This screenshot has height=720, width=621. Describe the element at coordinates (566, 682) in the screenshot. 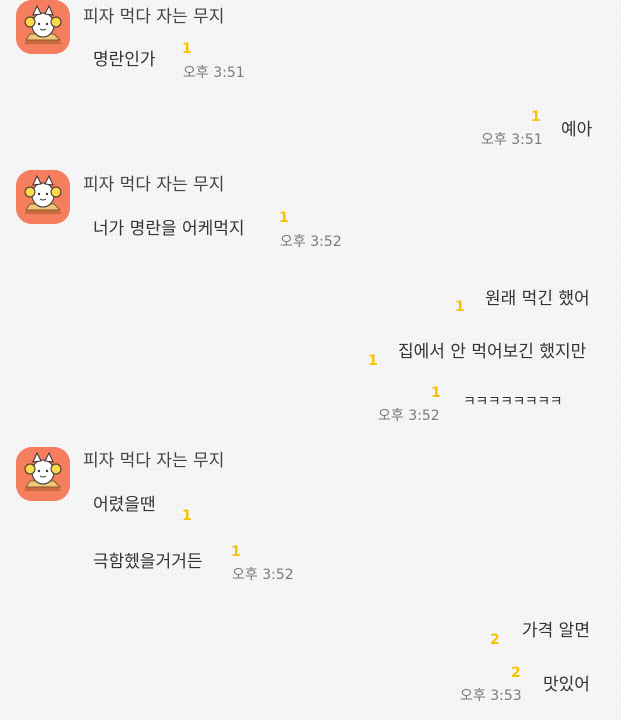

I see `message-text: 맛있어` at that location.